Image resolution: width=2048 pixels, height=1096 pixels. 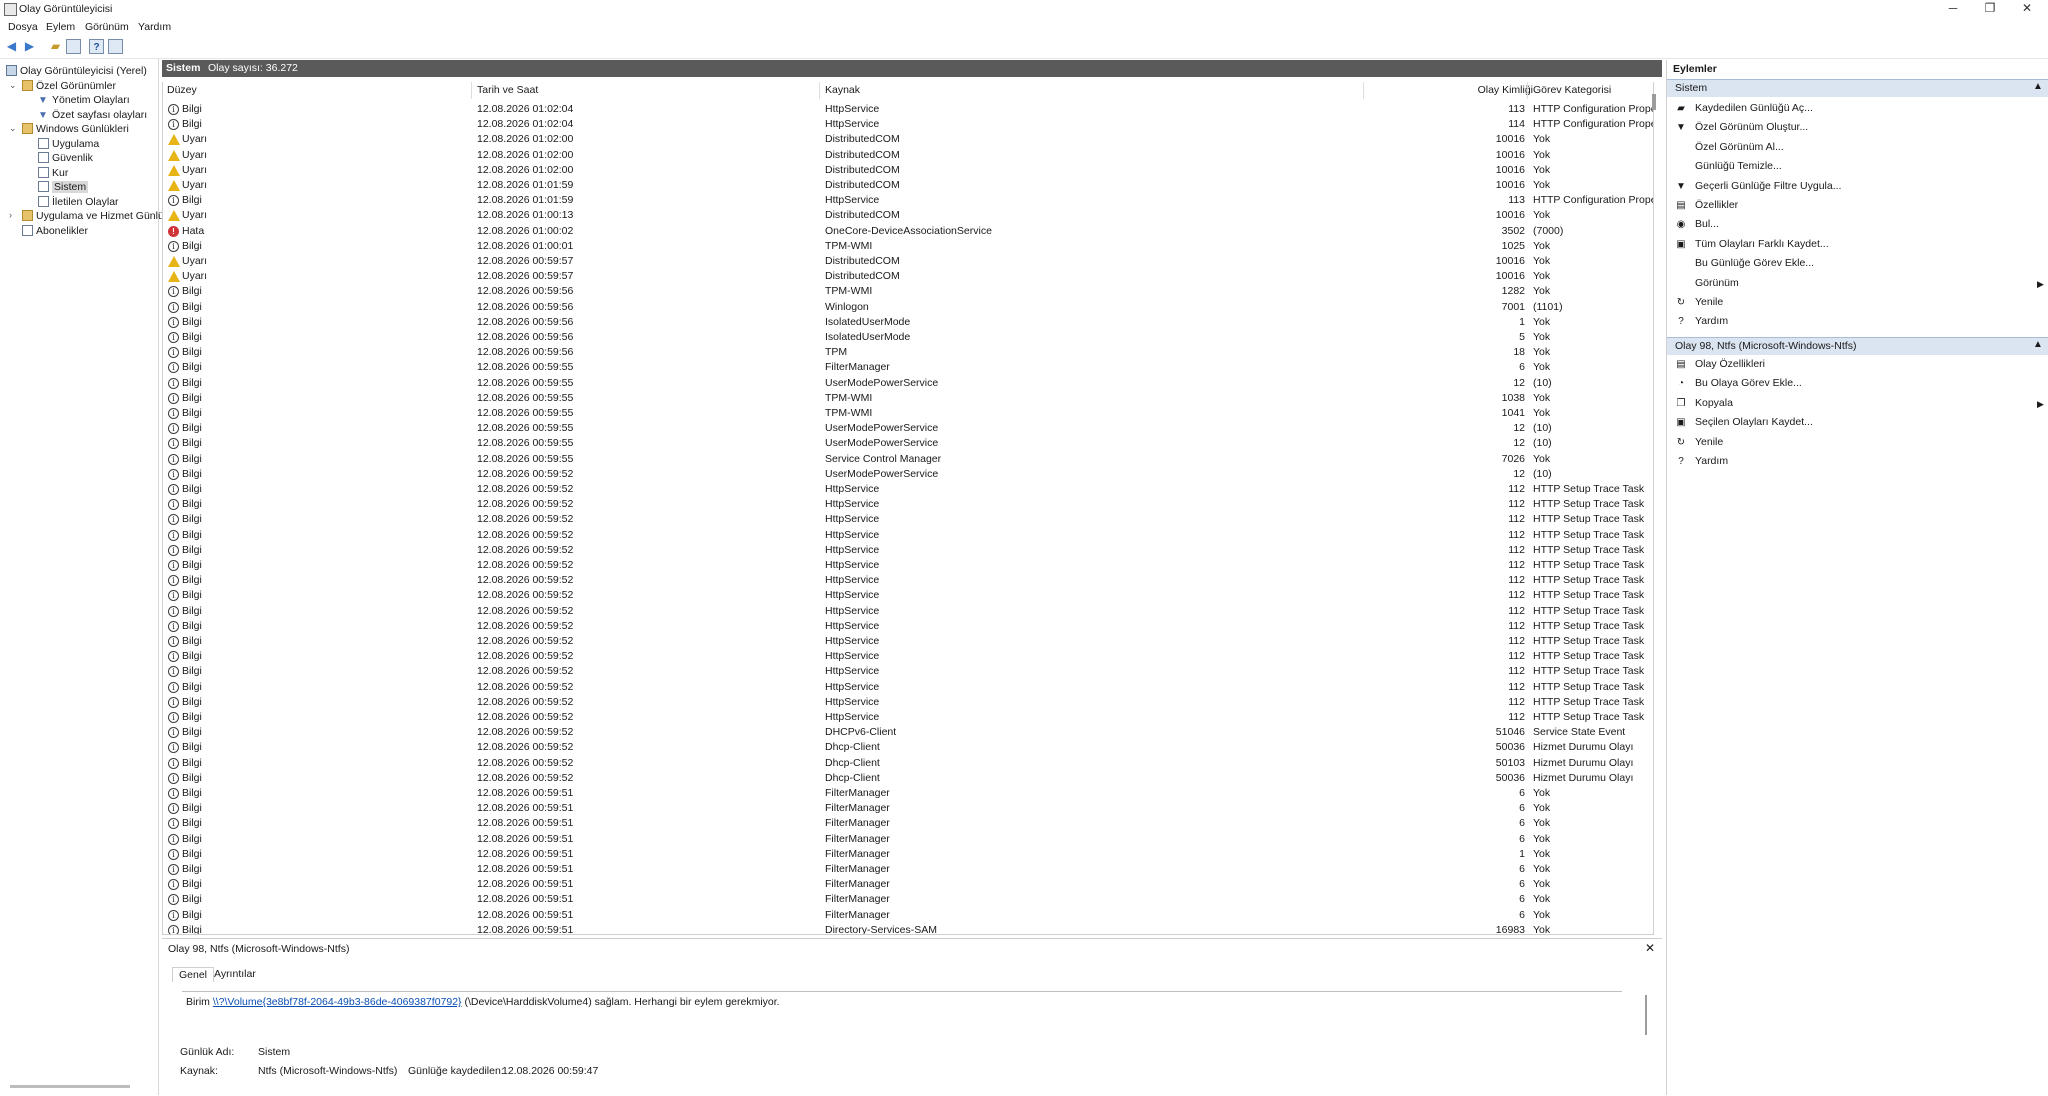 What do you see at coordinates (1953, 8) in the screenshot?
I see `minimize-button: ─` at bounding box center [1953, 8].